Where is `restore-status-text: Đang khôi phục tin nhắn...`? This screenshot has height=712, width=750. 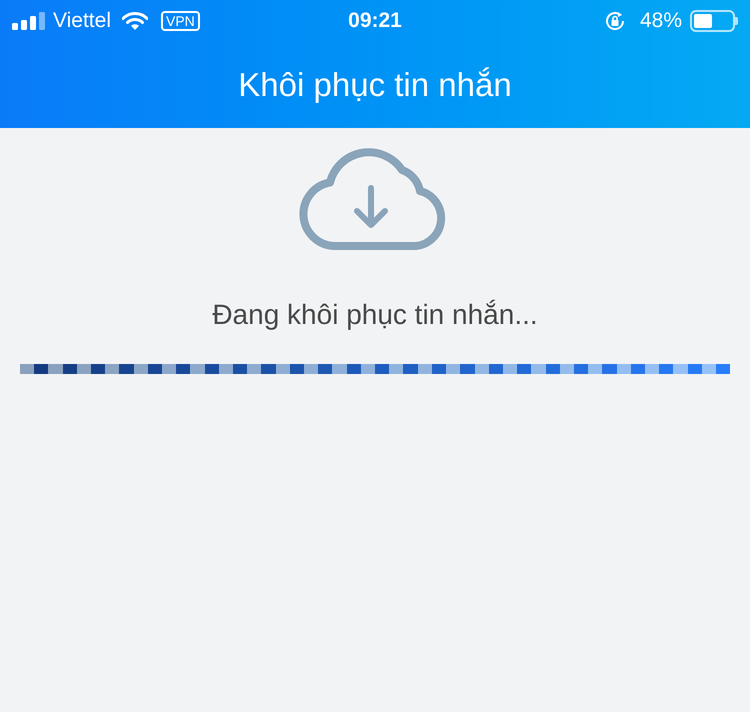 restore-status-text: Đang khôi phục tin nhắn... is located at coordinates (375, 315).